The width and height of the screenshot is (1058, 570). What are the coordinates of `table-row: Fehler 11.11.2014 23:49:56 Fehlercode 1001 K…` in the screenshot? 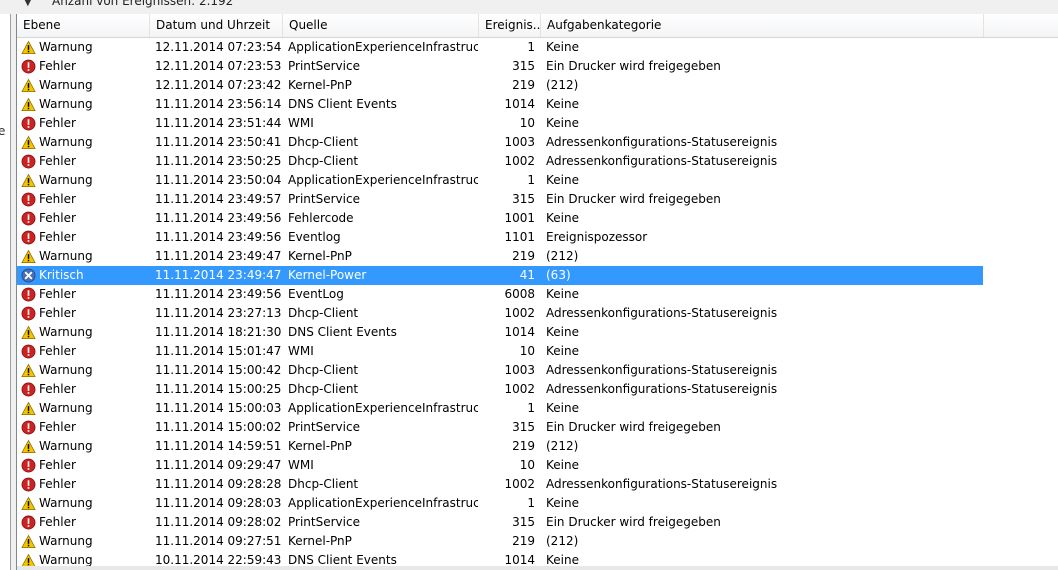 It's located at (500, 218).